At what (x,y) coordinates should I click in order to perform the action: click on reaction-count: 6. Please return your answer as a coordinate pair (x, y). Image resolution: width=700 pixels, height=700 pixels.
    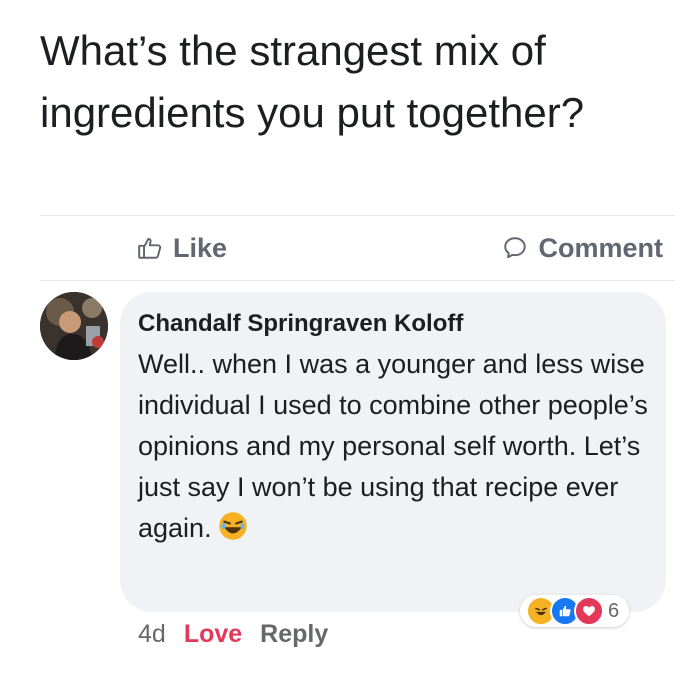
    Looking at the image, I should click on (614, 610).